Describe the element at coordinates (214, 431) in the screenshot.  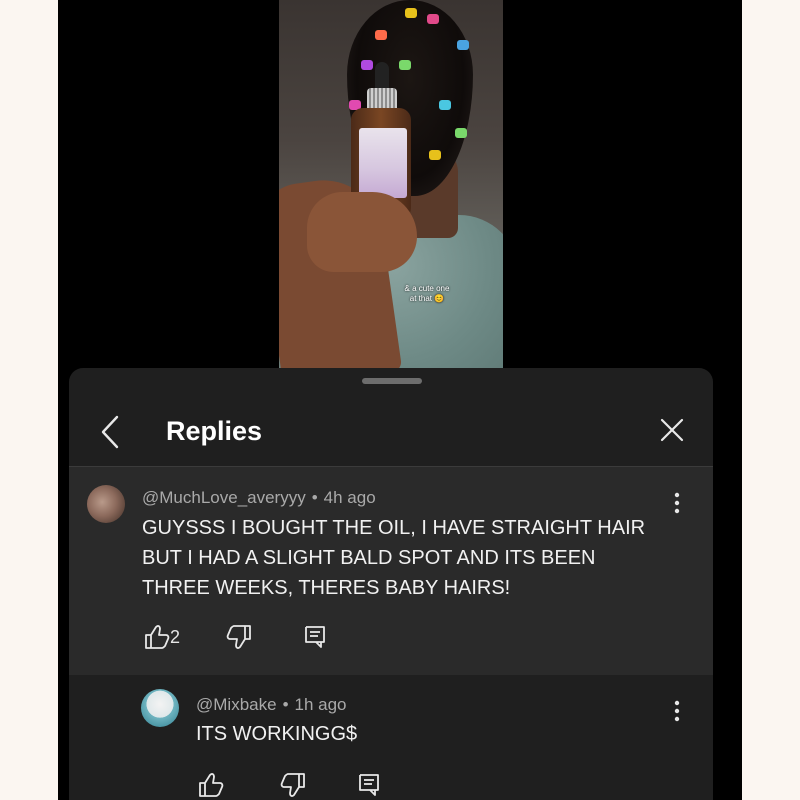
I see `replies-title: Replies` at that location.